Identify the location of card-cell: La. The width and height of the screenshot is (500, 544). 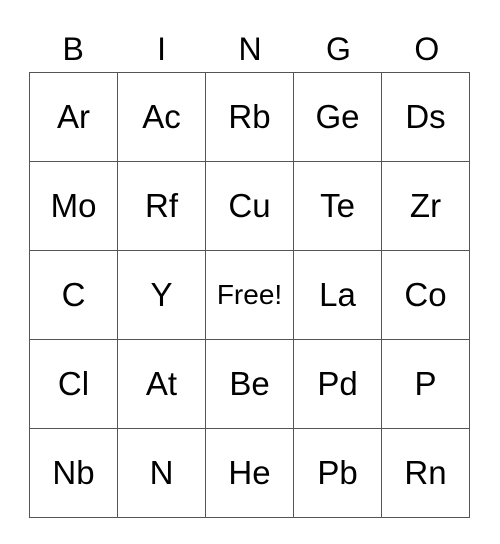
(337, 295).